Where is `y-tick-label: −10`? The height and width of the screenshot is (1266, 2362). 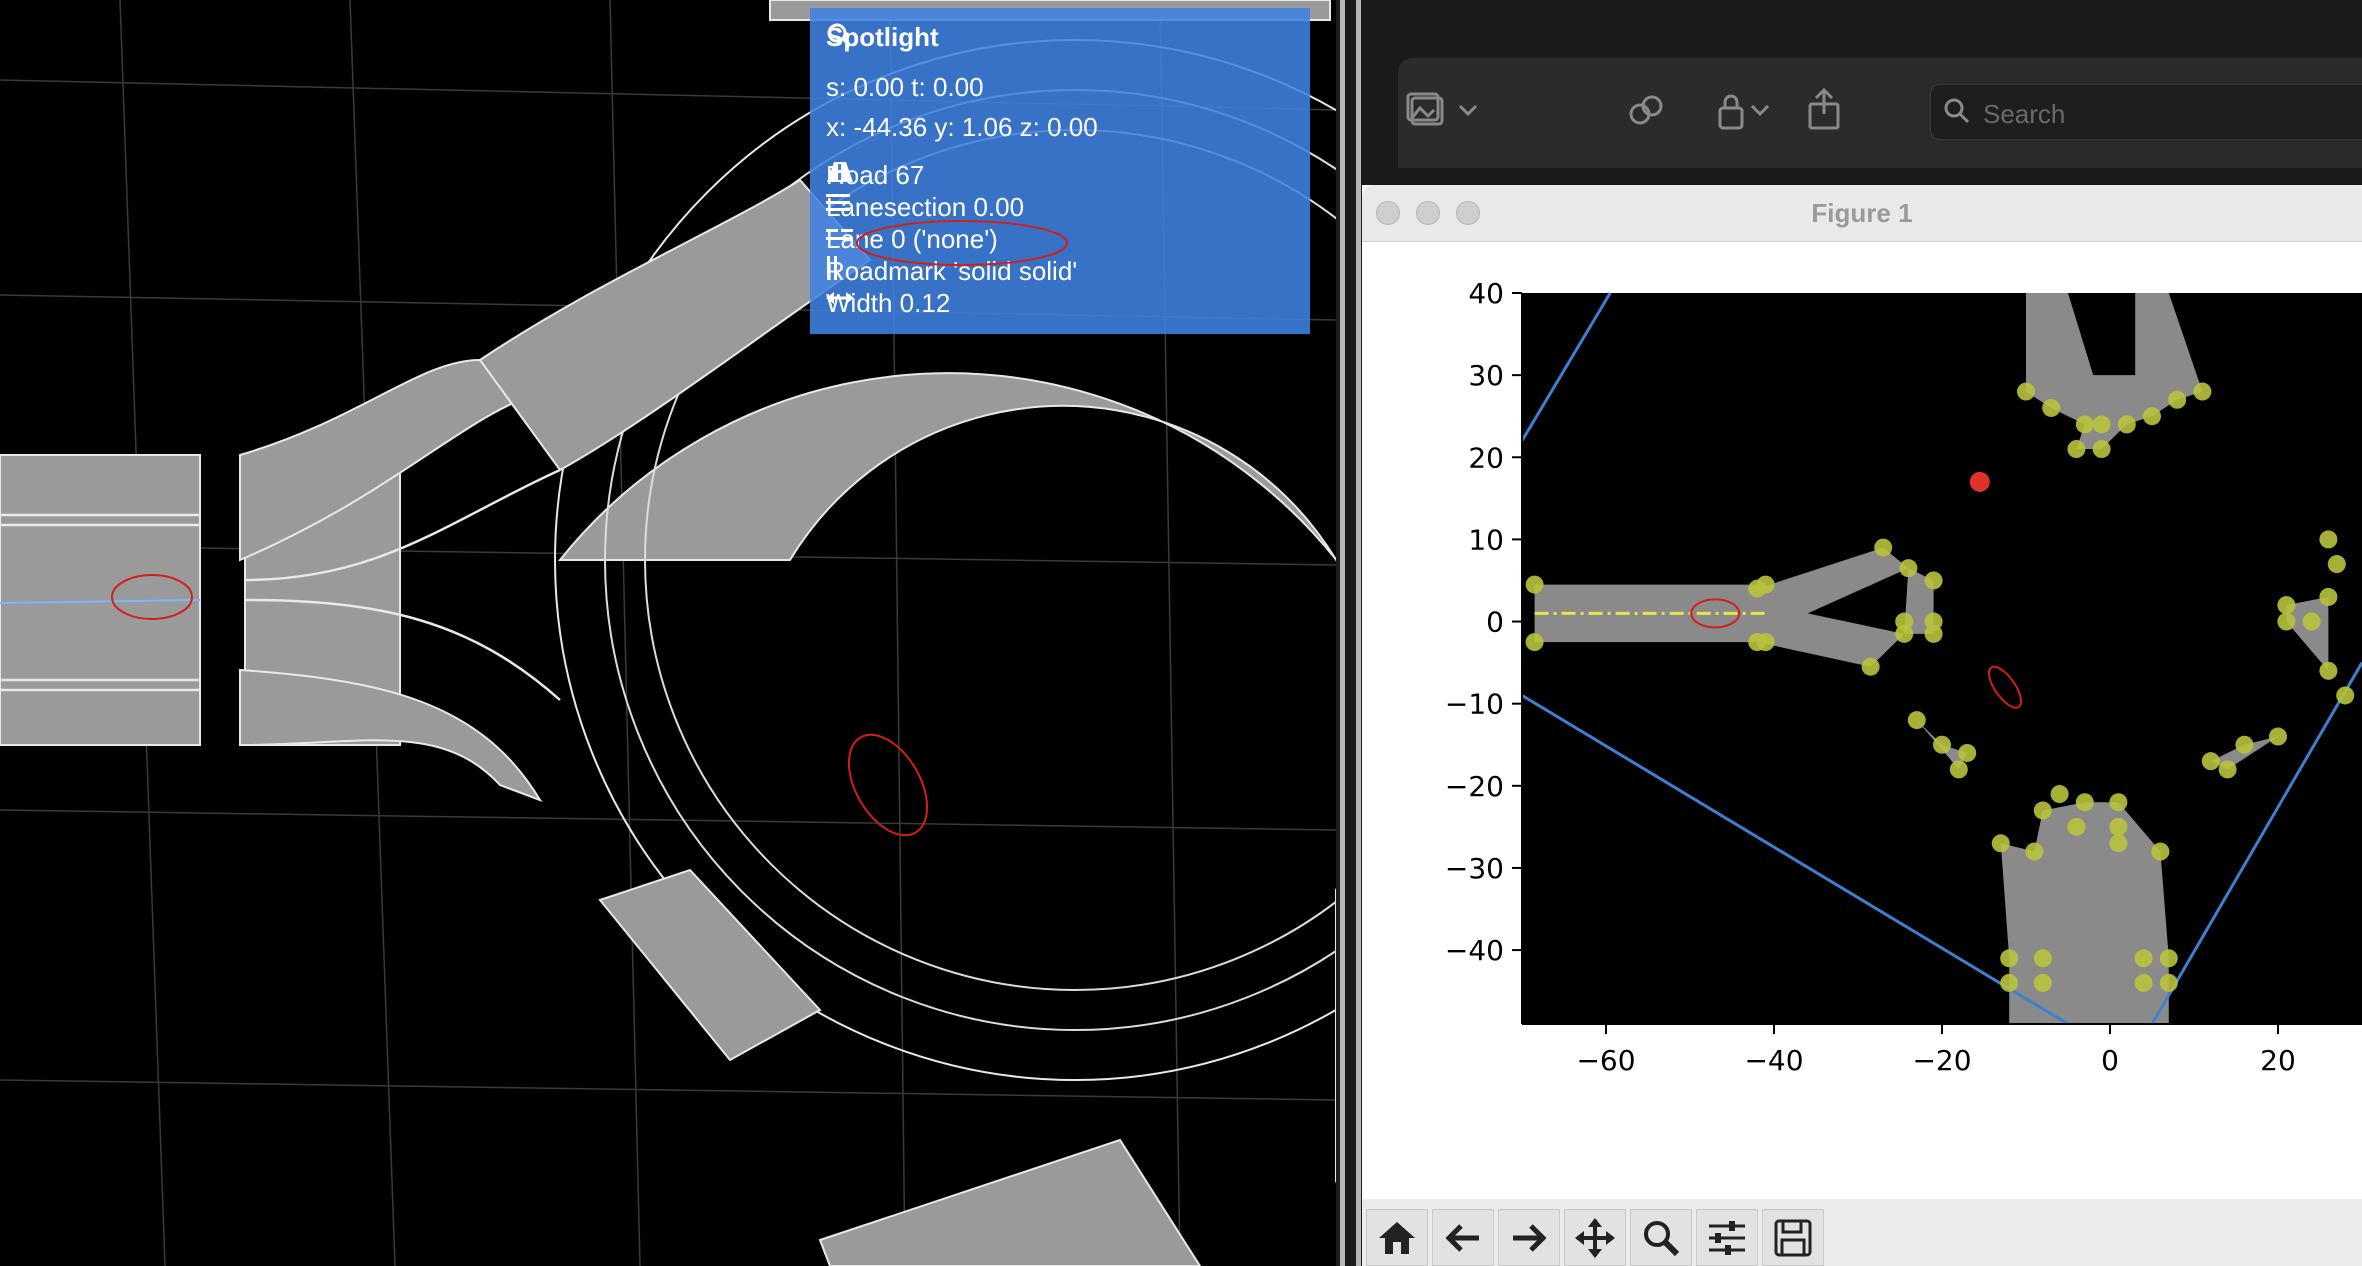 y-tick-label: −10 is located at coordinates (1474, 704).